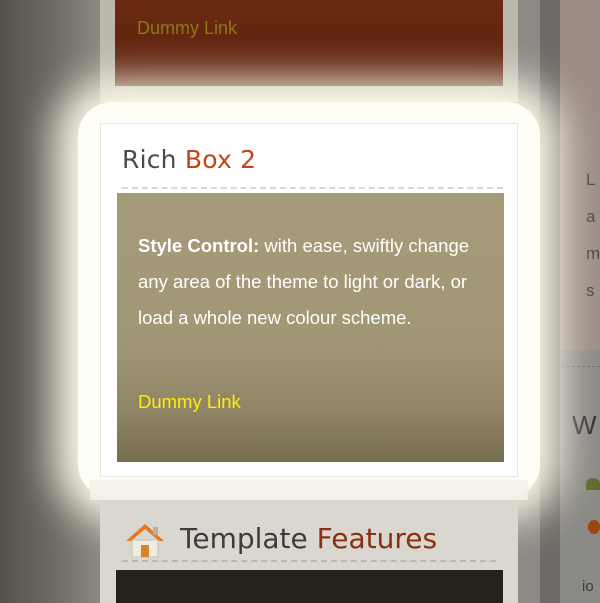  I want to click on right-column-text-line: L, so click(591, 179).